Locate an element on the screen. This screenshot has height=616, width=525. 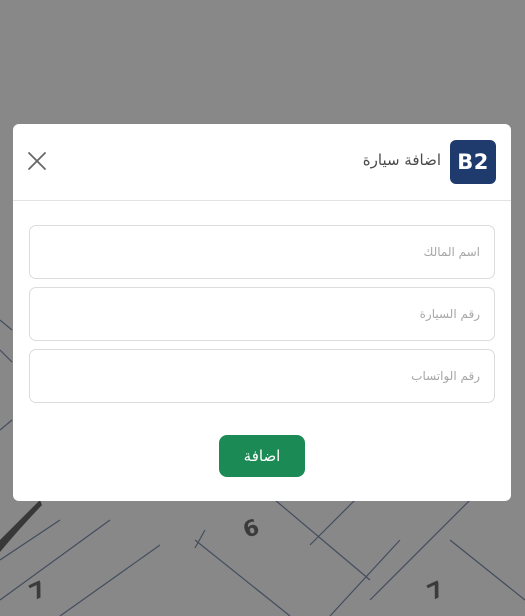
whatsapp-number-input is located at coordinates (262, 376).